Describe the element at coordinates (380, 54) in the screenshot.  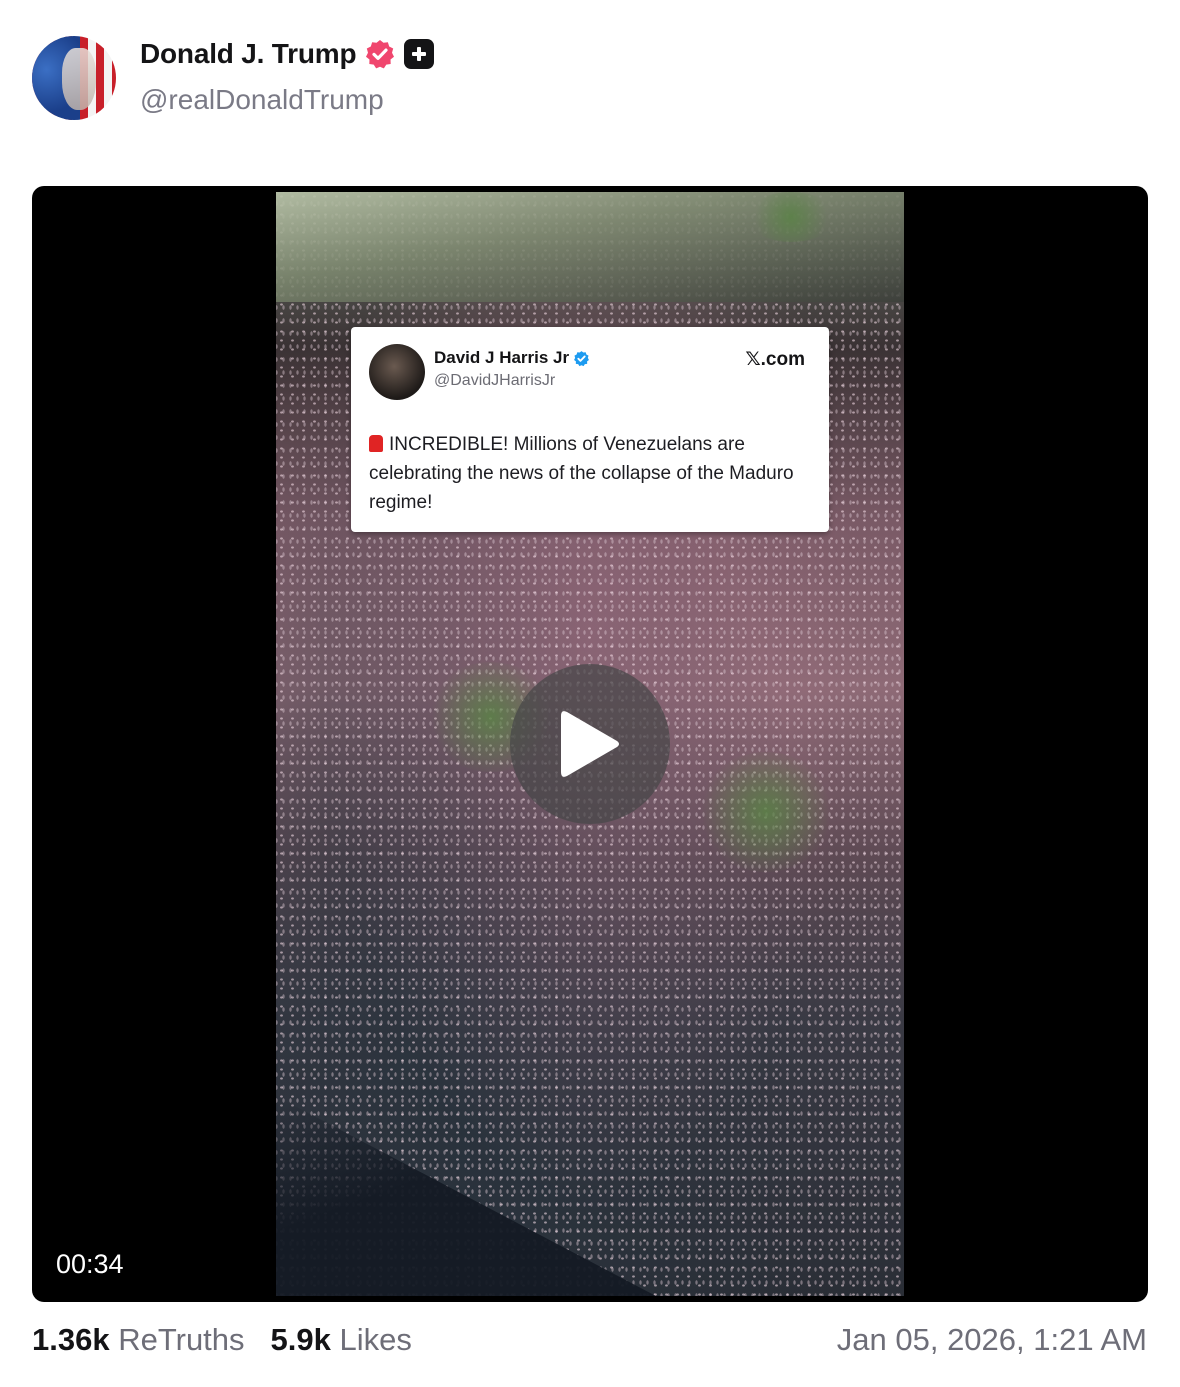
I see `verified-badge-icon` at that location.